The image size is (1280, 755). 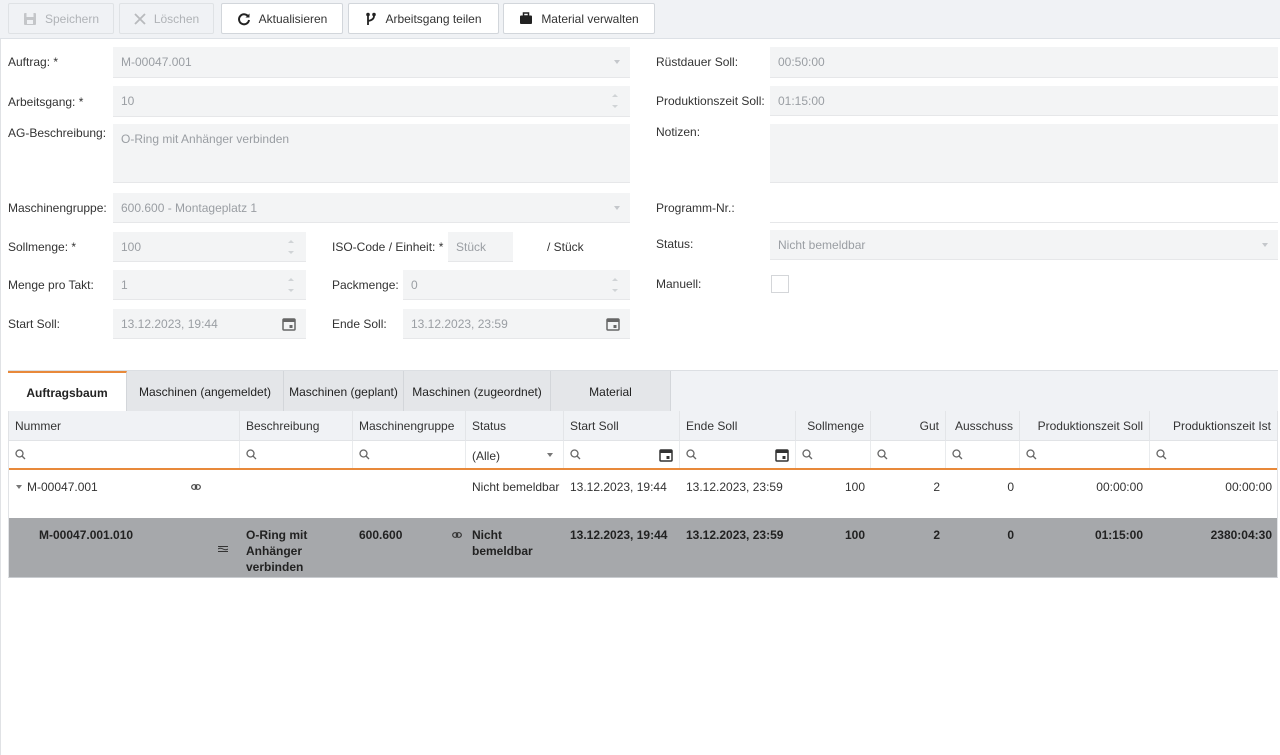 I want to click on tab-label: Maschinen (angemeldet), so click(x=205, y=391).